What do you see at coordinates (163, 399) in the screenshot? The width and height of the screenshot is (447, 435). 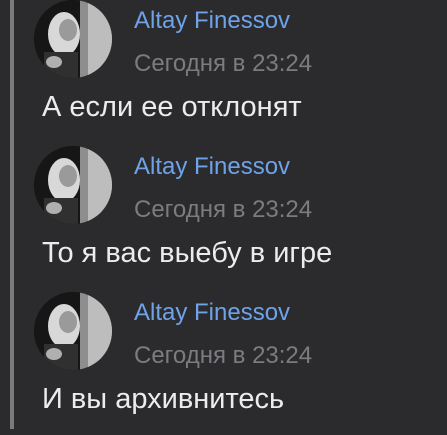 I see `message-text: И вы архивнитесь` at bounding box center [163, 399].